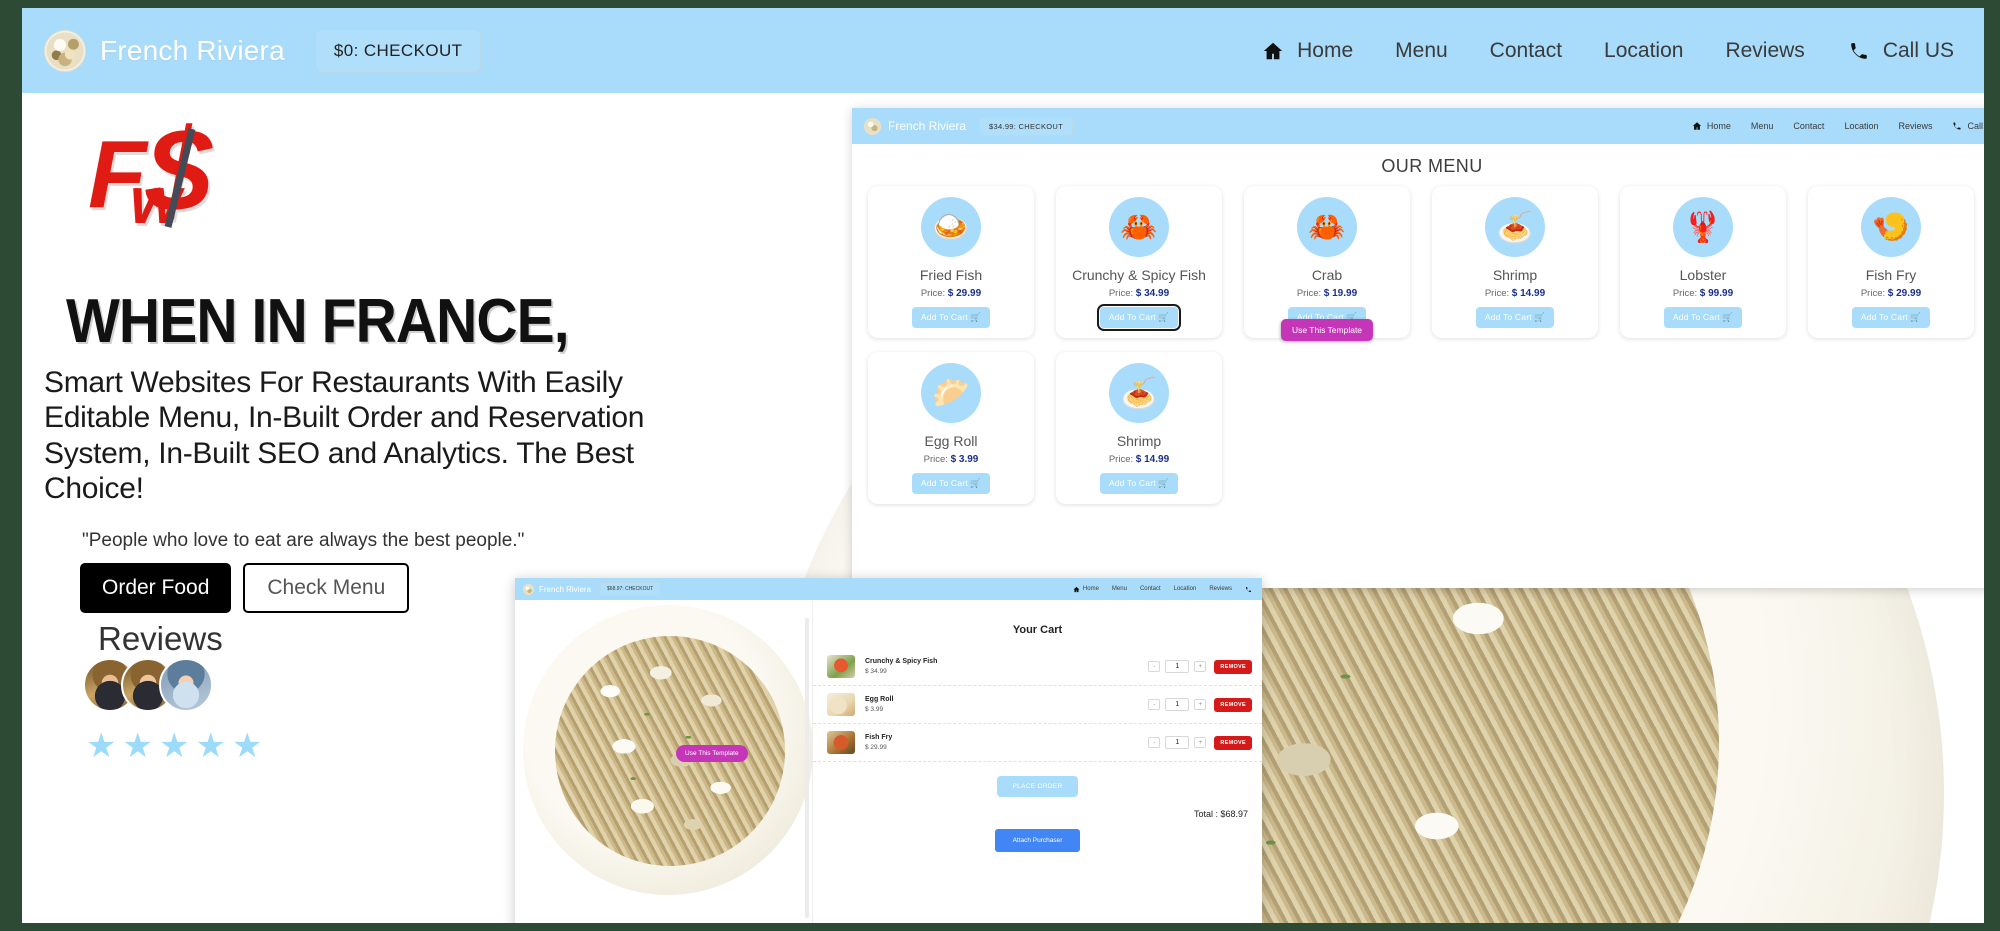 The height and width of the screenshot is (931, 2000). What do you see at coordinates (1006, 742) in the screenshot?
I see `cart-item-info: Fish Fry $ 29.99` at bounding box center [1006, 742].